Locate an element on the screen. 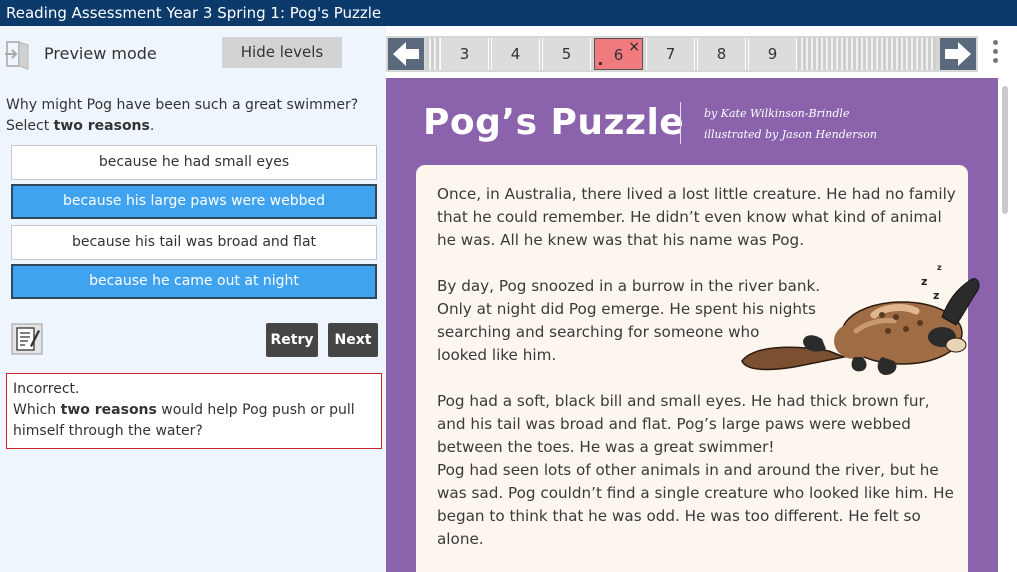  page-tab-6-current: 6 × is located at coordinates (618, 54).